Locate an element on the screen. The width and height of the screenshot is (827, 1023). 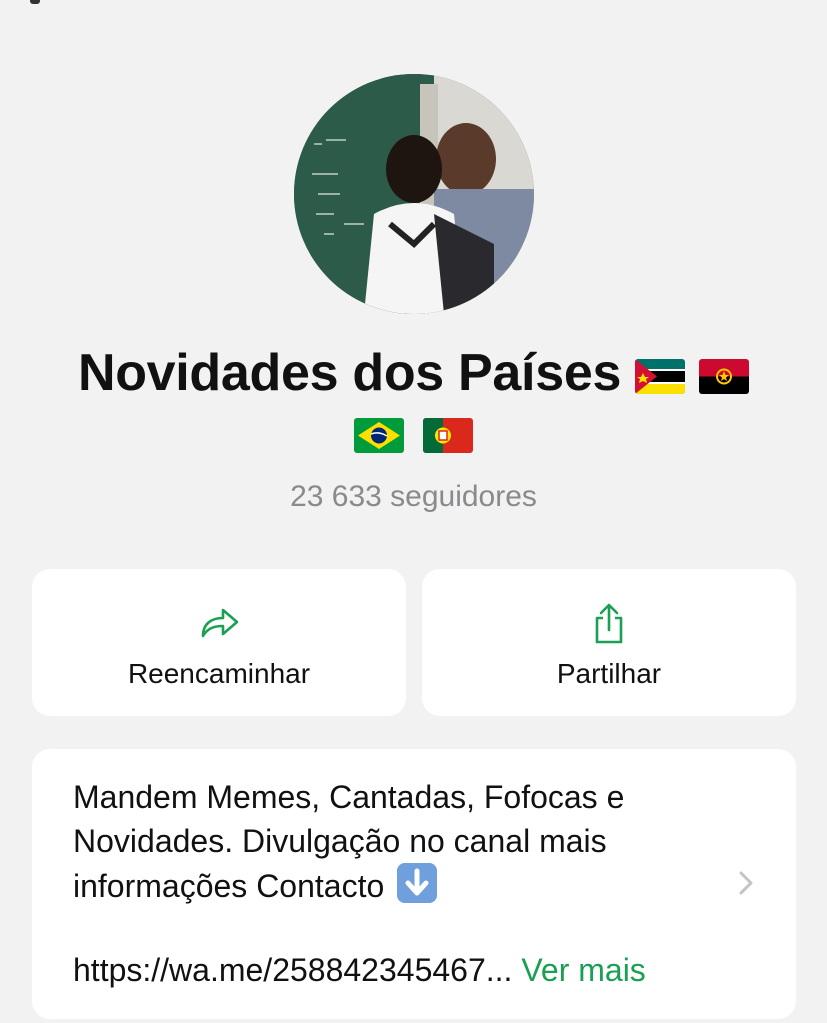
mozambique-flag-icon is located at coordinates (660, 376).